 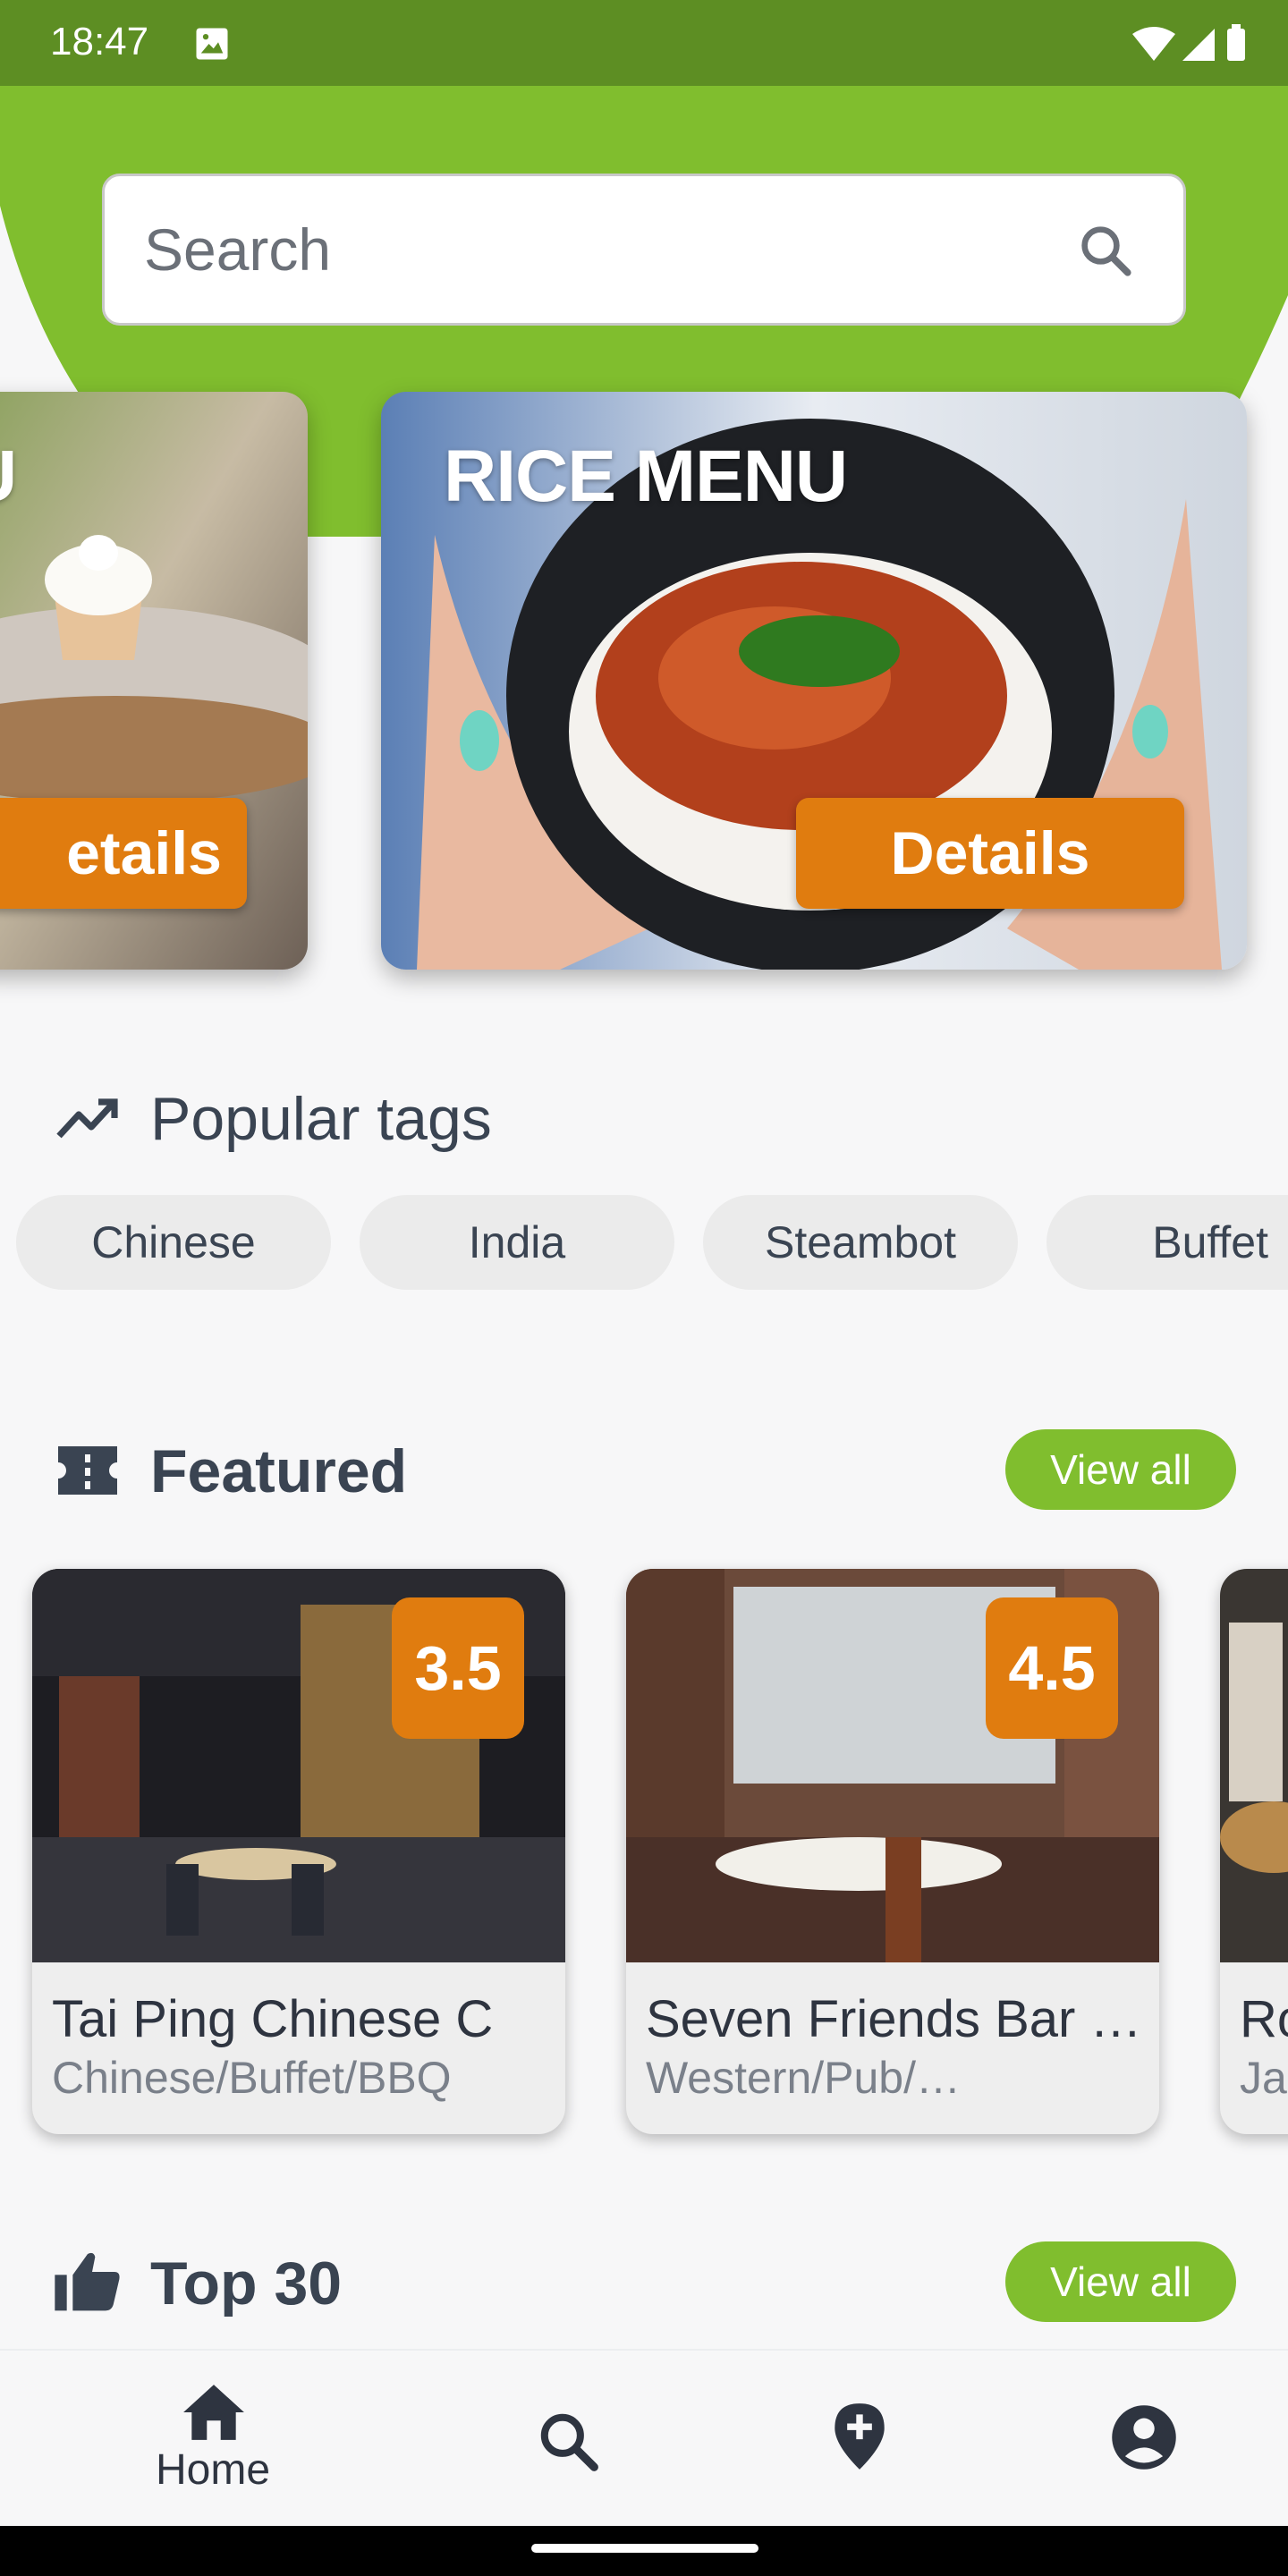 I want to click on image-notification-icon, so click(x=212, y=44).